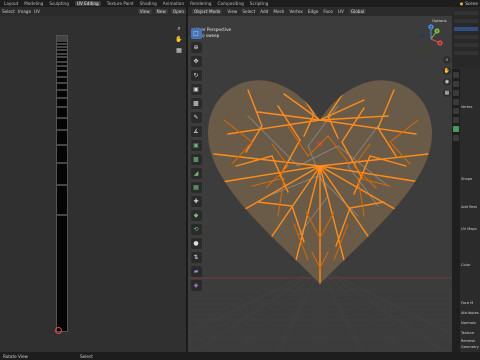 The width and height of the screenshot is (480, 360). What do you see at coordinates (196, 271) in the screenshot?
I see `shear-icon: ▰` at bounding box center [196, 271].